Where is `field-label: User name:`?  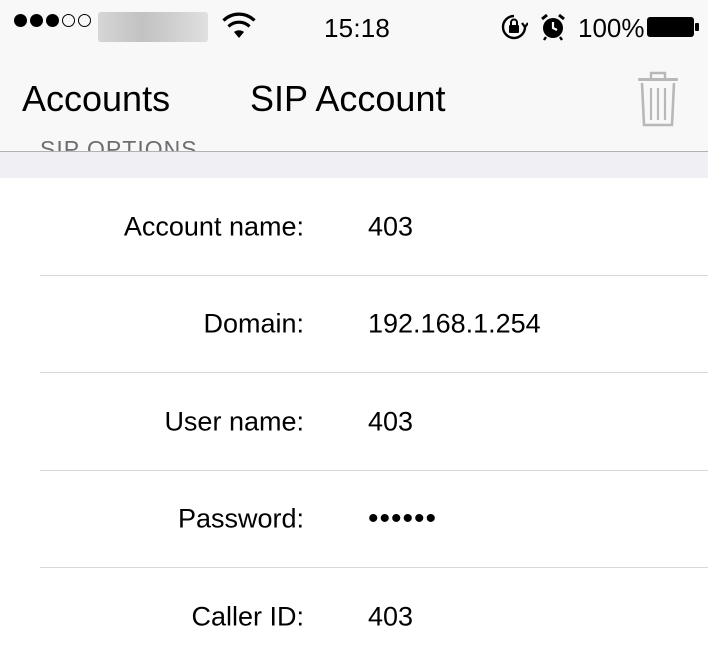 field-label: User name: is located at coordinates (234, 421).